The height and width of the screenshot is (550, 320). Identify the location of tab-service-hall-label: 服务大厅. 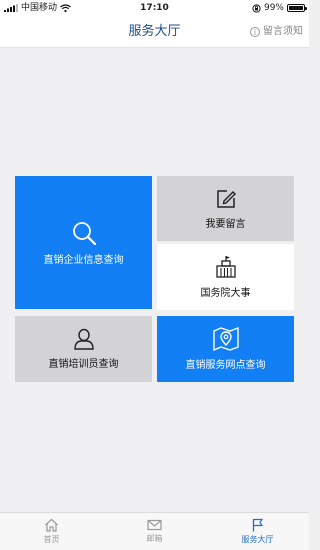
(257, 539).